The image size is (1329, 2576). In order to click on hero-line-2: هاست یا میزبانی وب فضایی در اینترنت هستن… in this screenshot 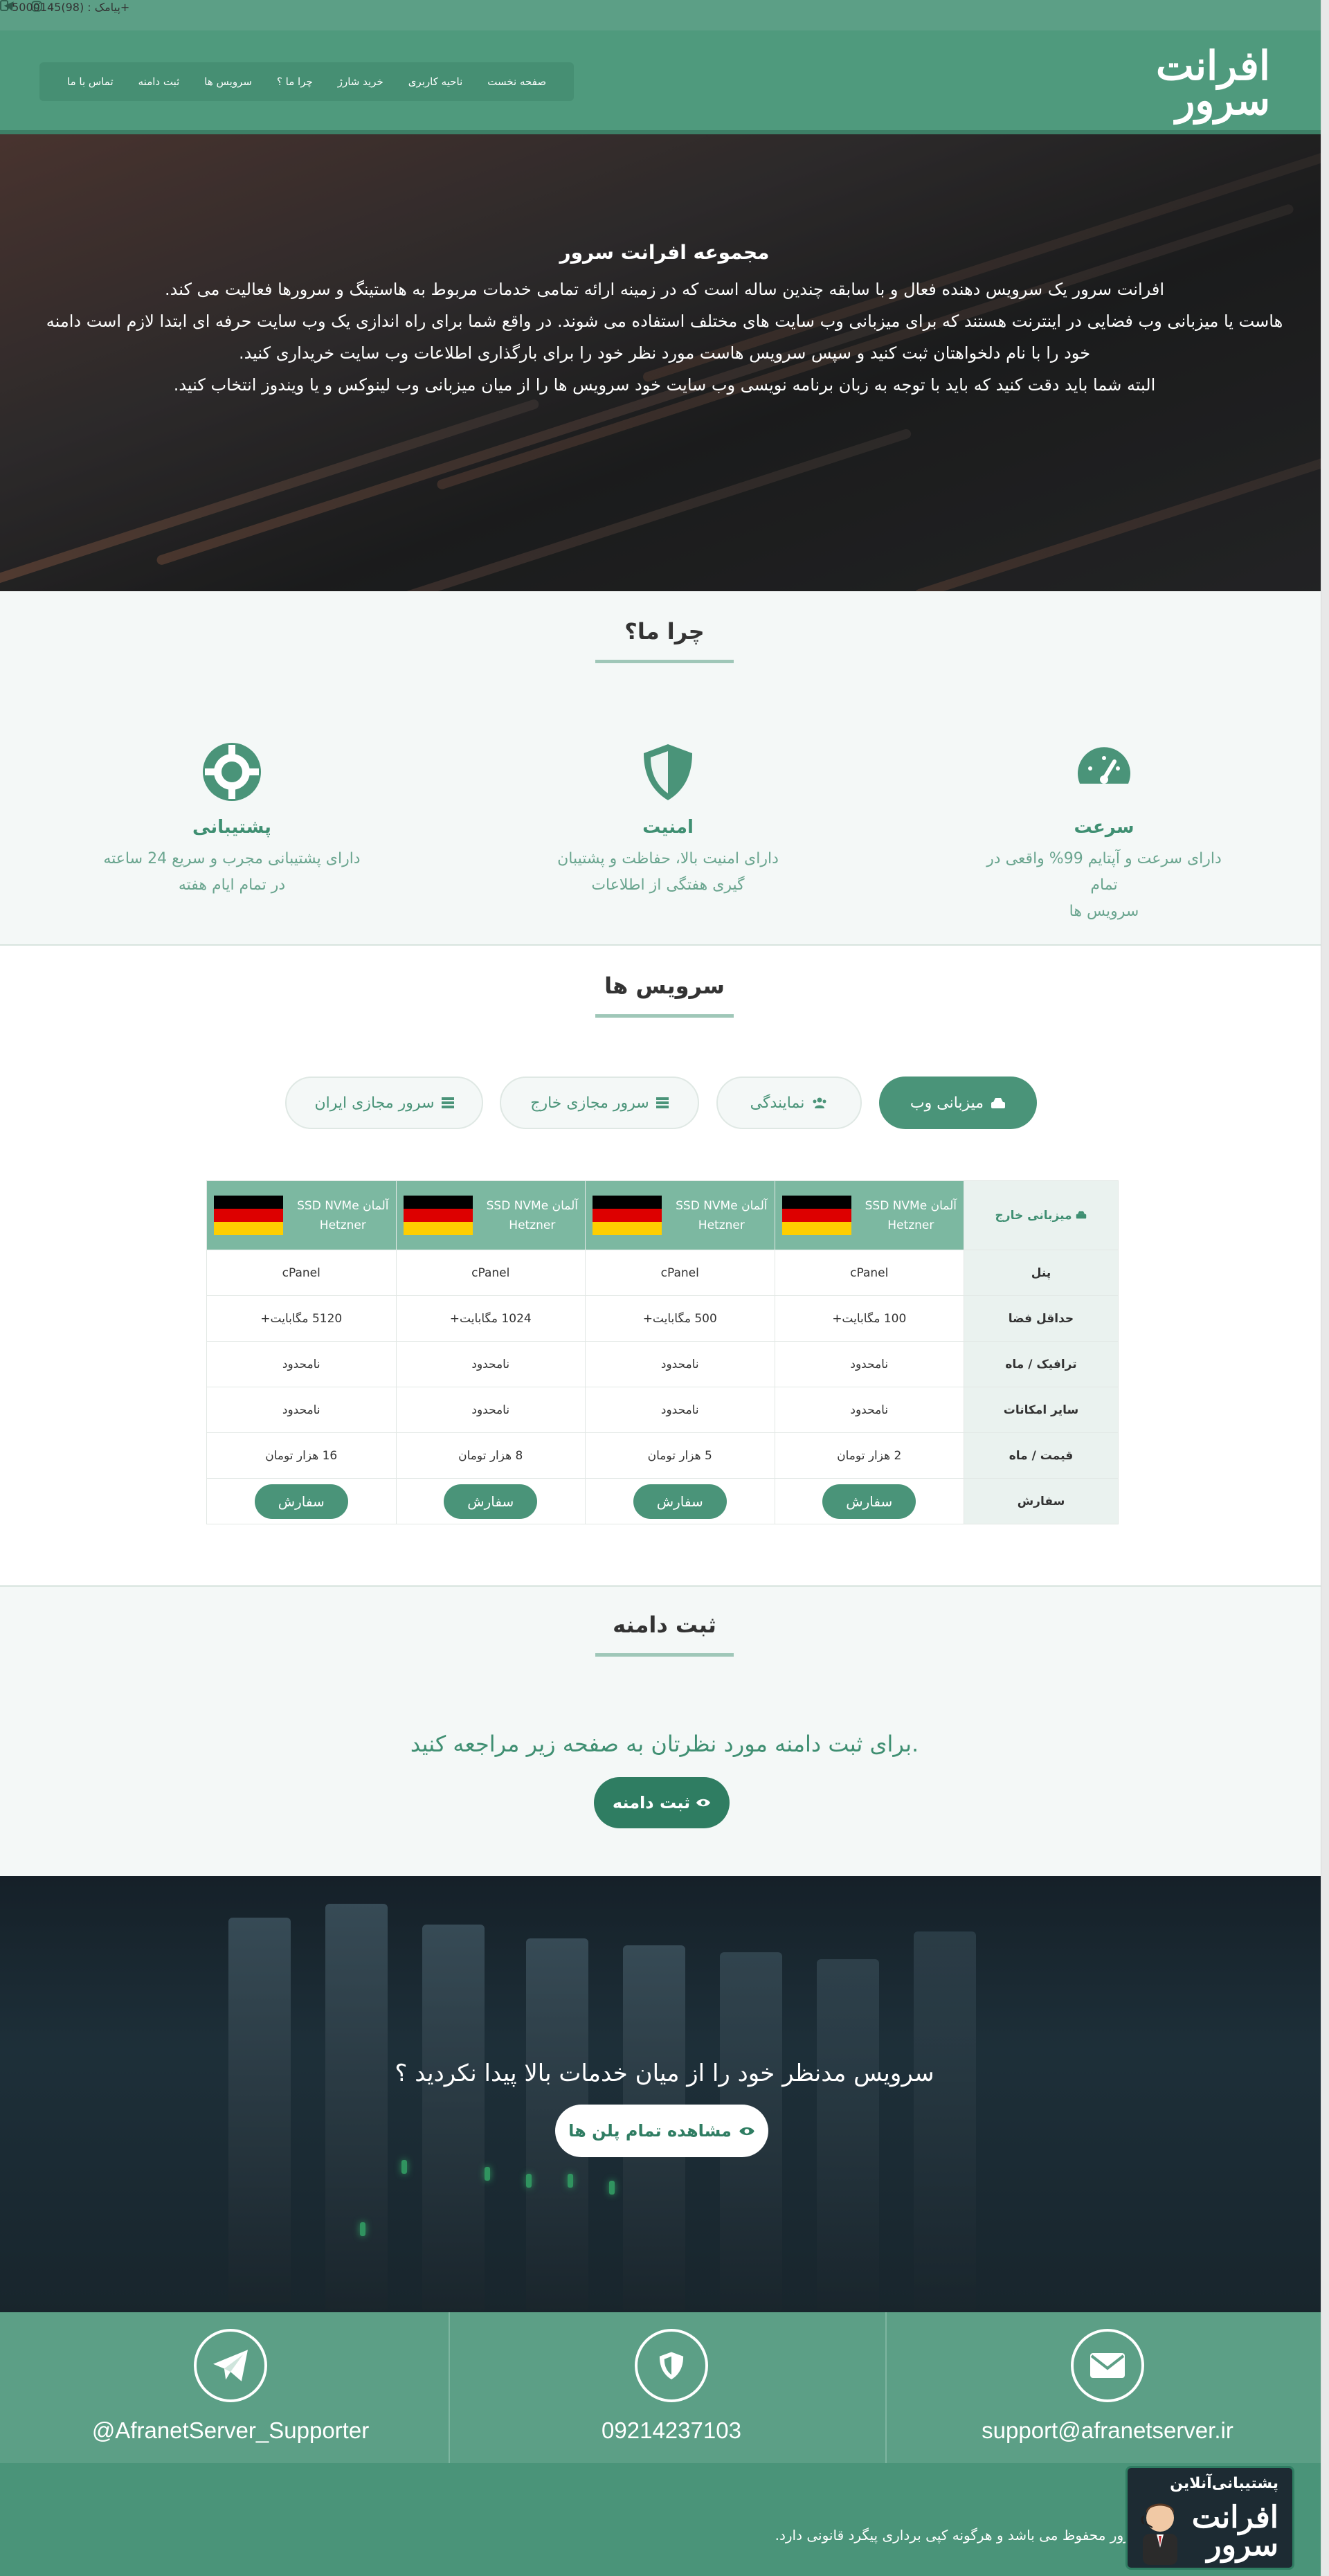, I will do `click(664, 321)`.